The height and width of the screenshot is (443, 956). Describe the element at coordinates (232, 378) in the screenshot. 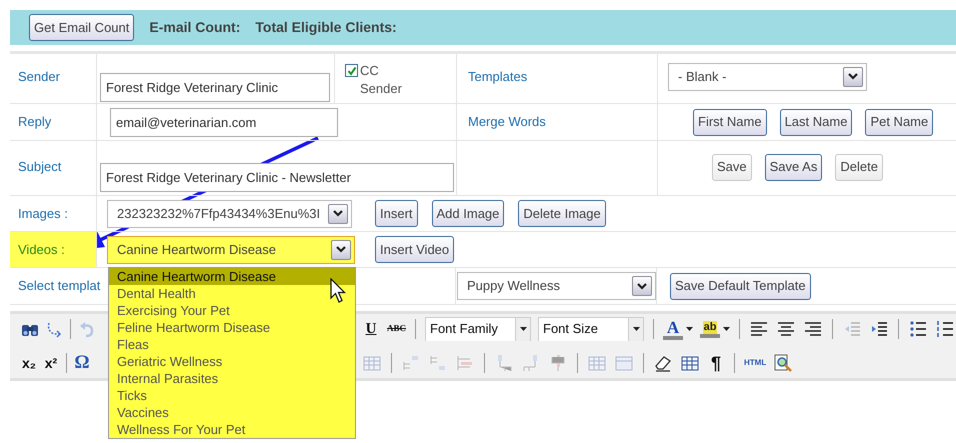

I see `video-option: Internal Parasites` at that location.